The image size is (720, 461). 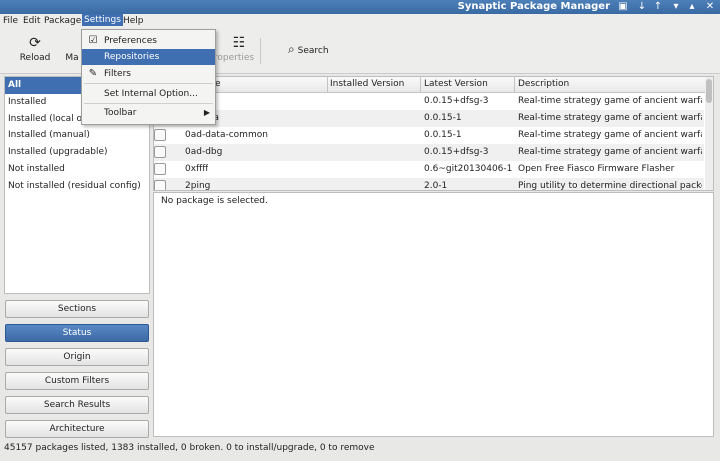 I want to click on mark-label: Ma, so click(x=72, y=58).